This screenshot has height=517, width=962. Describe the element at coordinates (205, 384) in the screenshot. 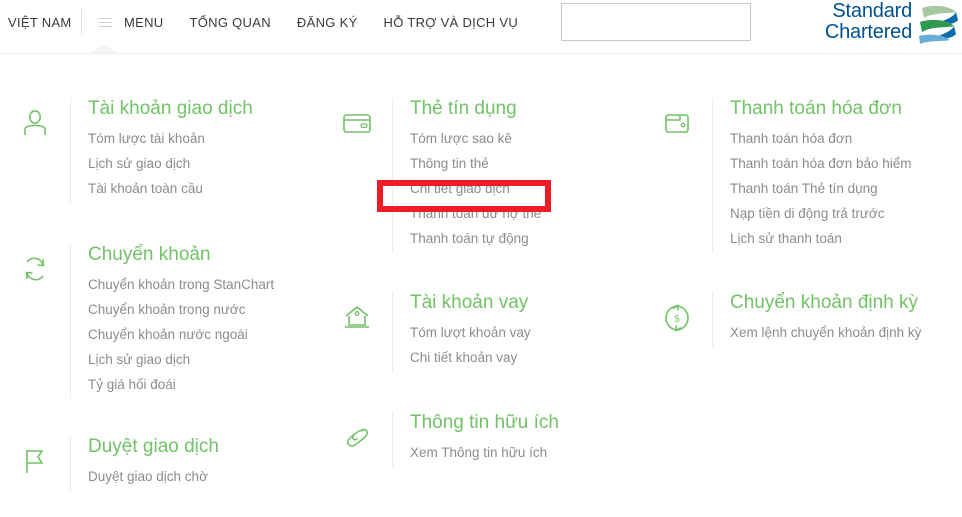

I see `menu-link: Tỷ giá hối đoái` at that location.